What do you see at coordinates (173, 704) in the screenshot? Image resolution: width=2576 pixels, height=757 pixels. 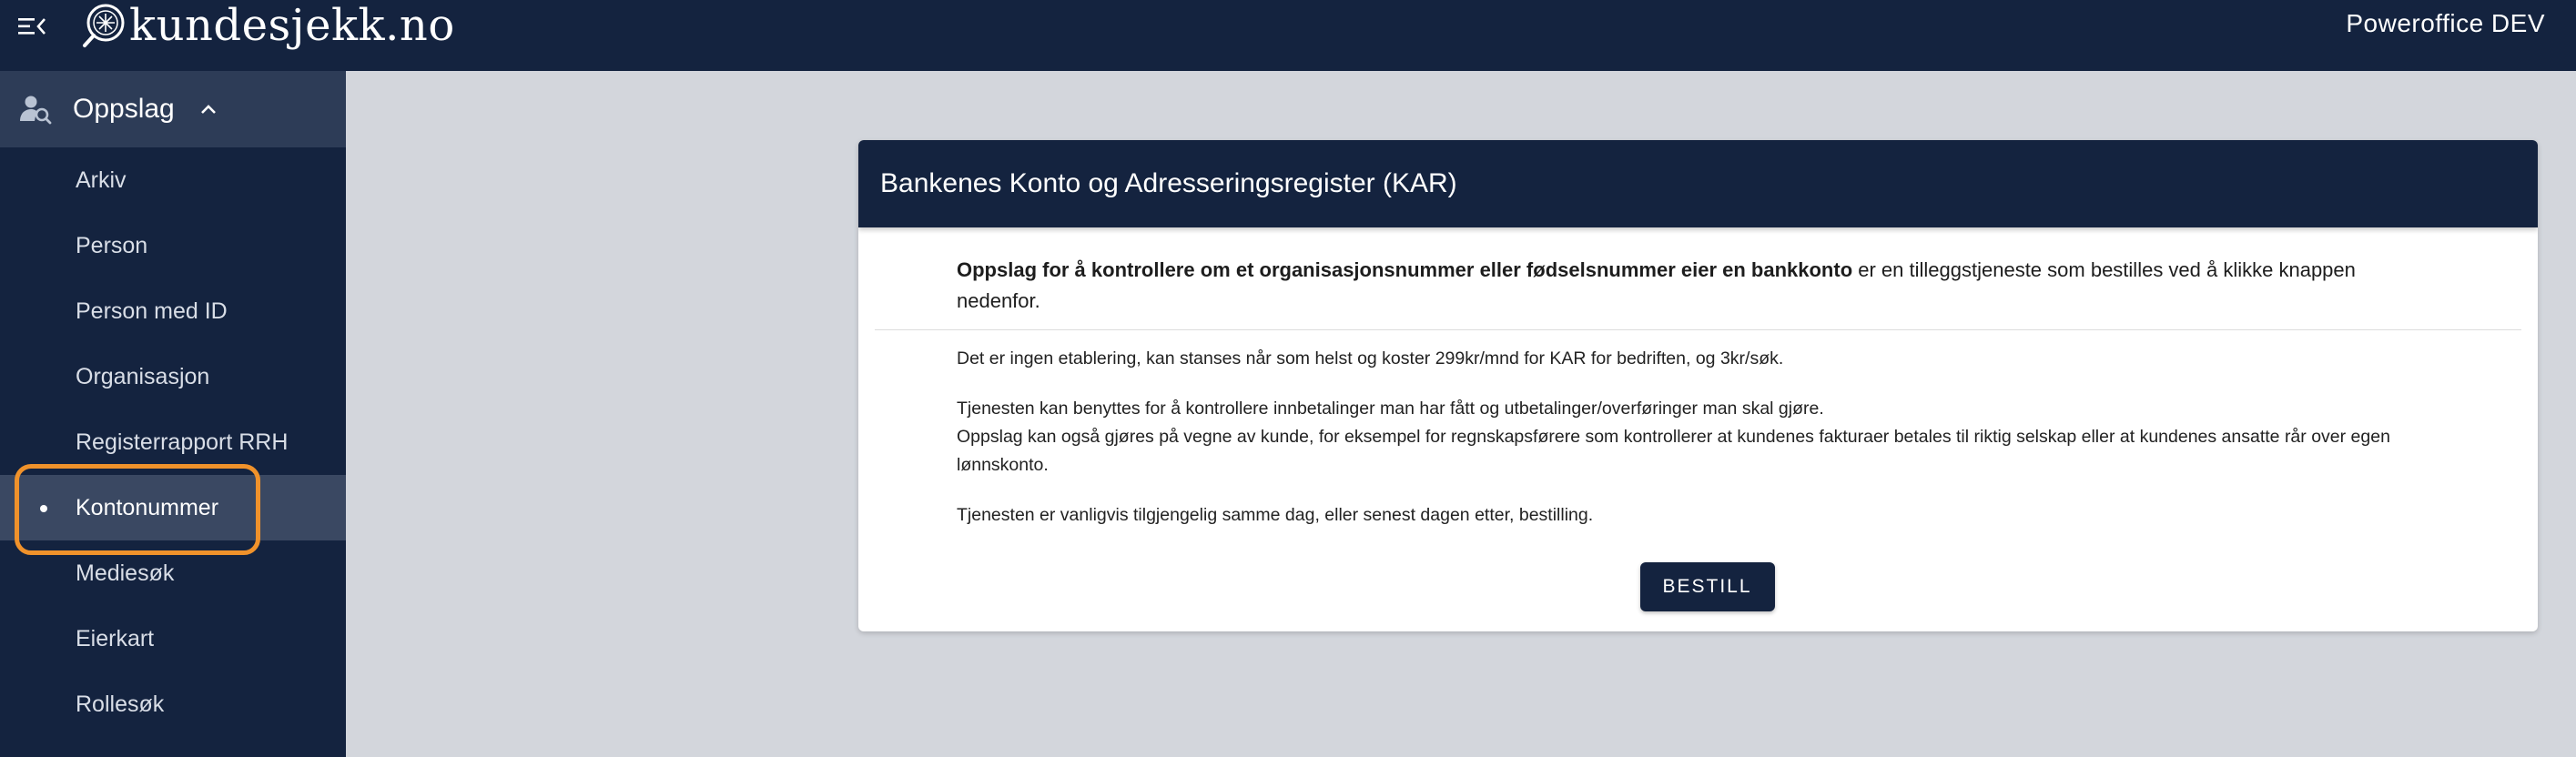 I see `sidebar-item-rollesok: Rollesøk` at bounding box center [173, 704].